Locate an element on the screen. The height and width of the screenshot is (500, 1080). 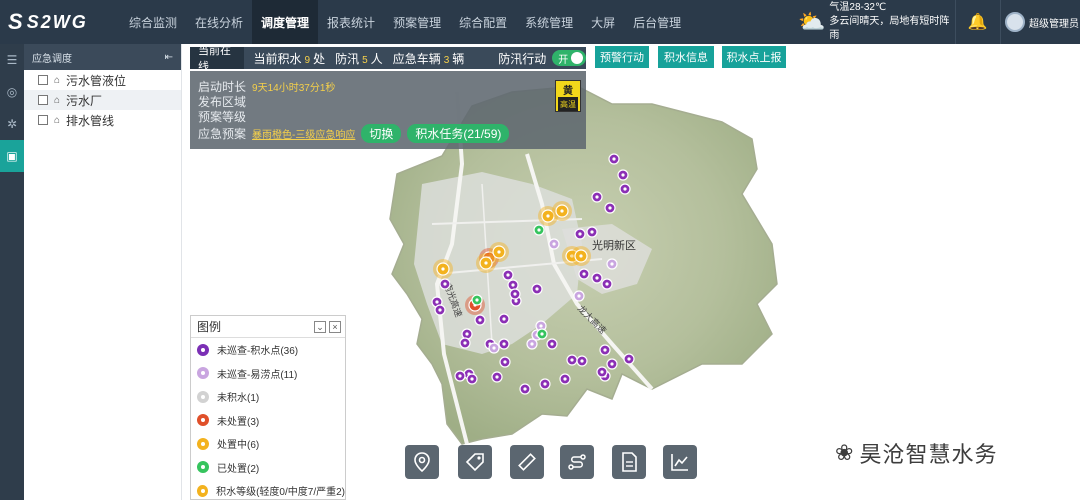
weather-widget: ⛅ 气温28-32℃ 多云间晴天，局地有短时阵雨 is located at coordinates (876, 21).